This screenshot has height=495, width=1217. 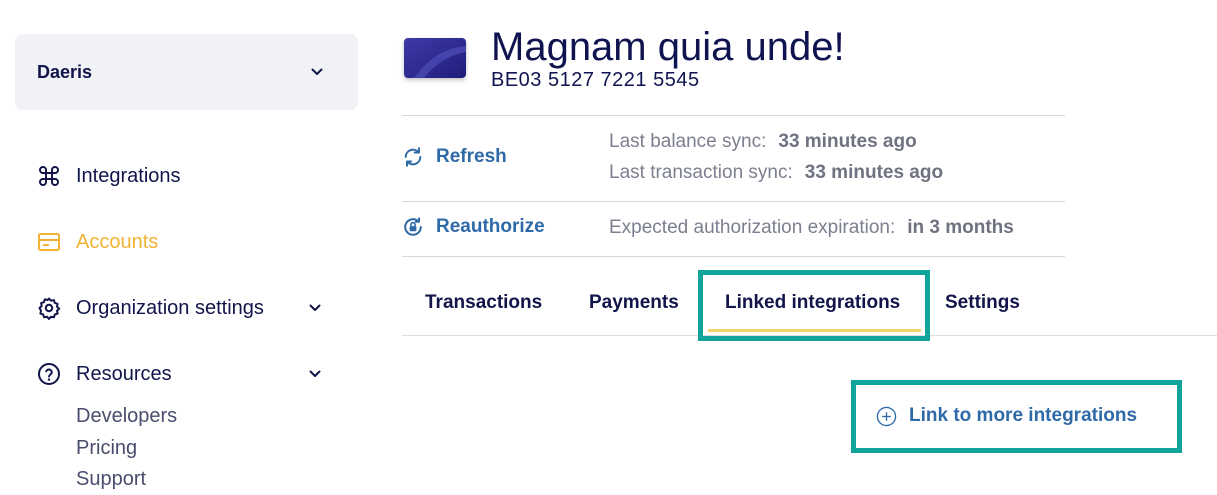 I want to click on reauthorize-button: Reauthorize, so click(x=473, y=227).